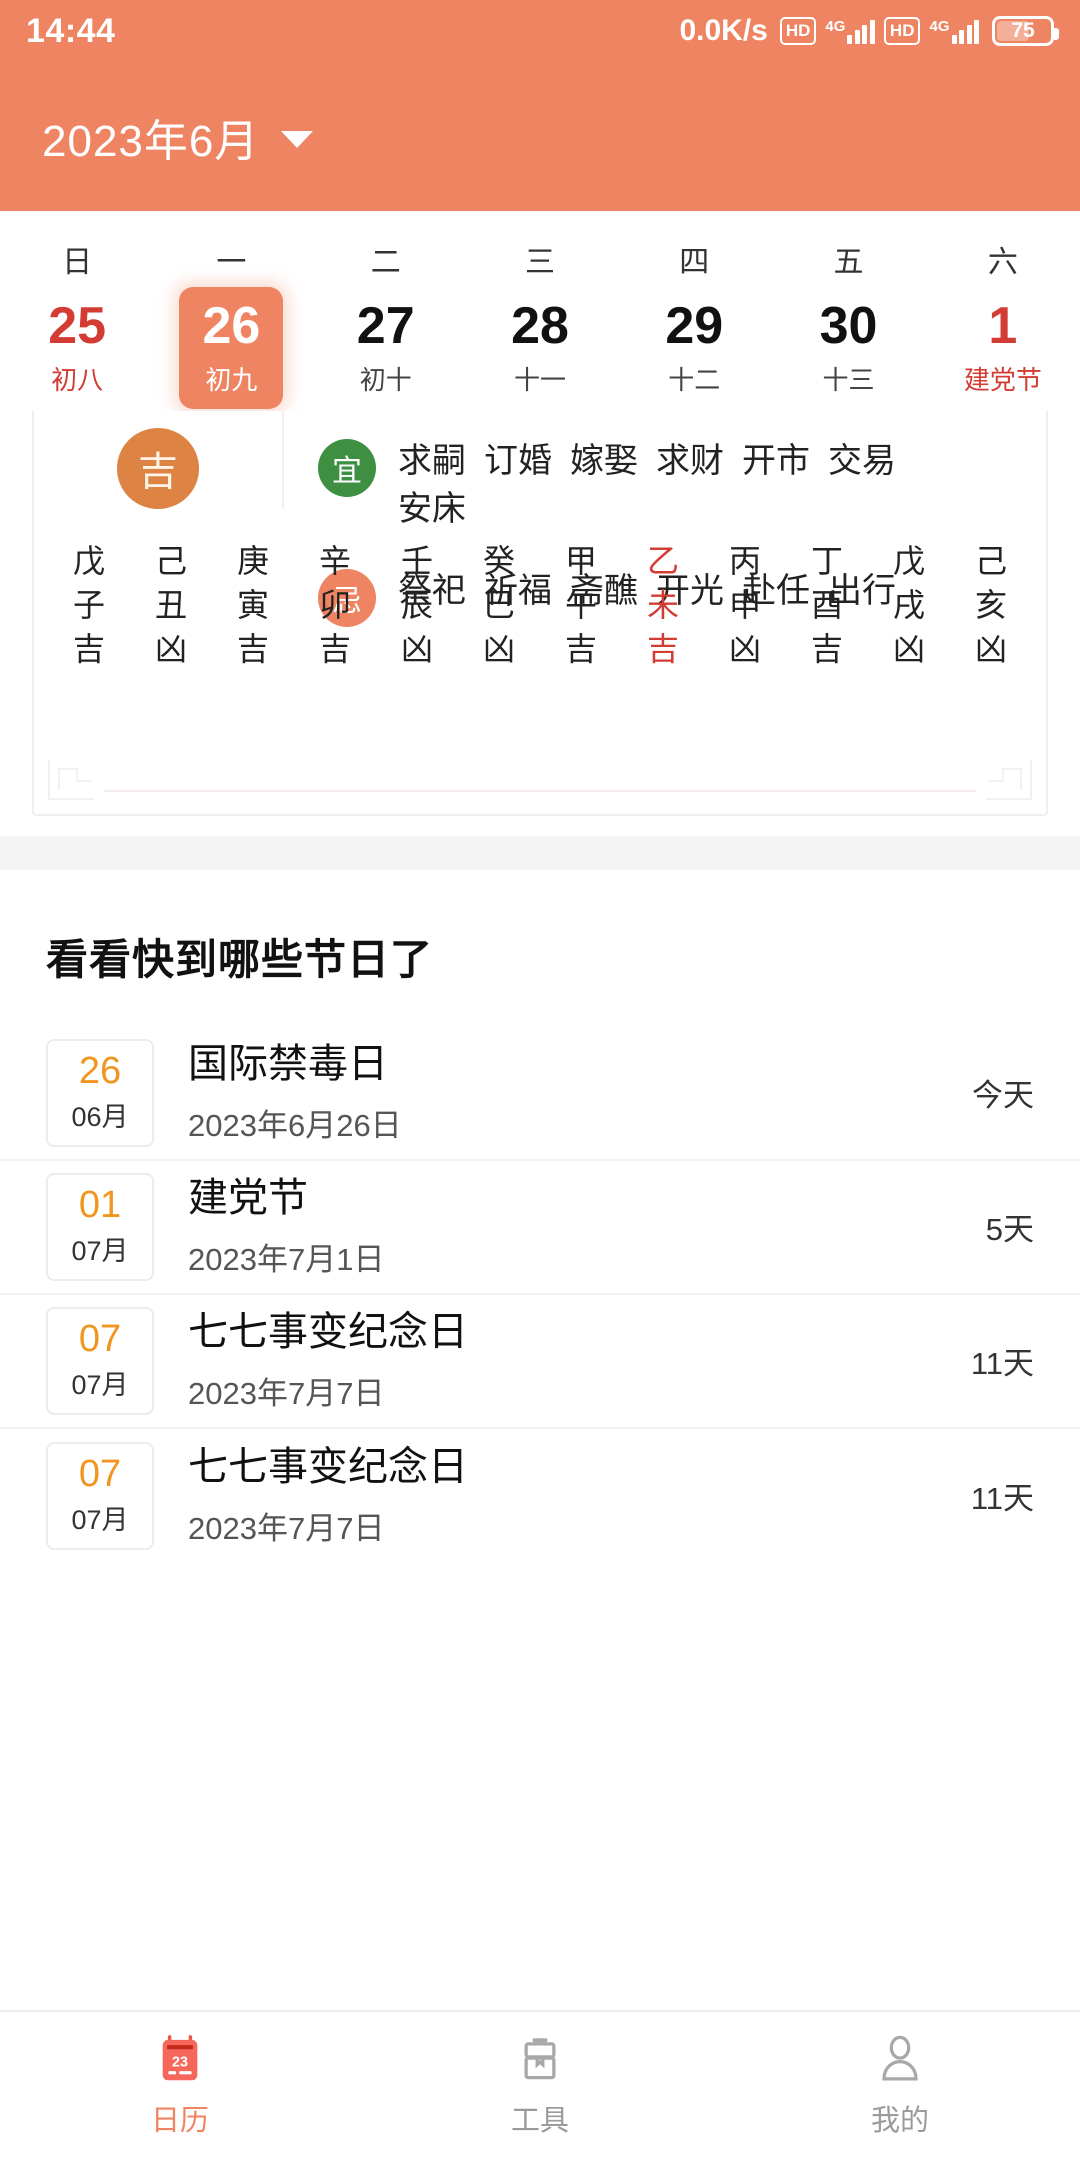 Image resolution: width=1080 pixels, height=2160 pixels. I want to click on week-day-25: 25 初八, so click(77, 349).